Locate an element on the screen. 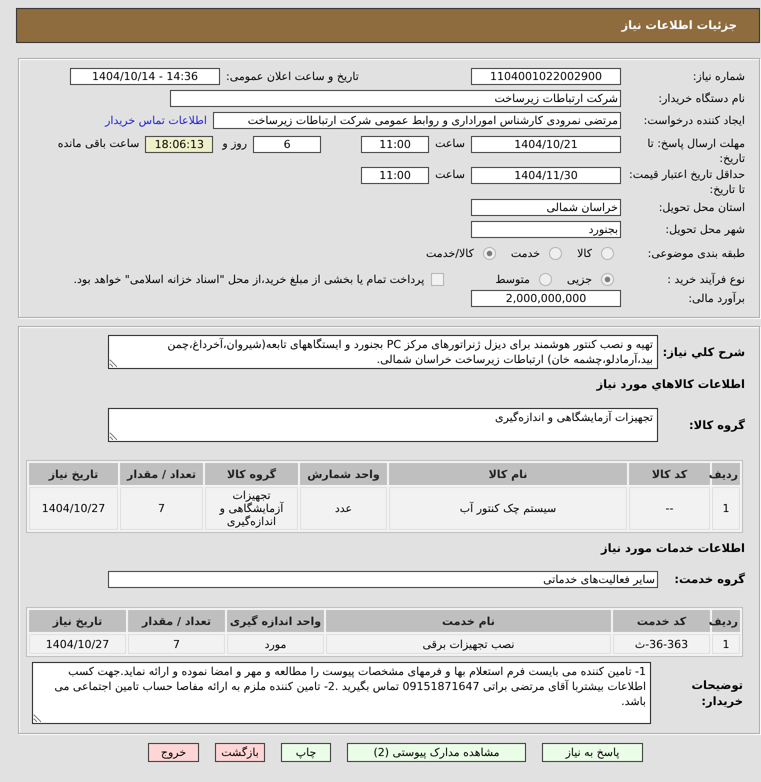 This screenshot has width=761, height=782. column-header: واحد اندازه گیری is located at coordinates (275, 621).